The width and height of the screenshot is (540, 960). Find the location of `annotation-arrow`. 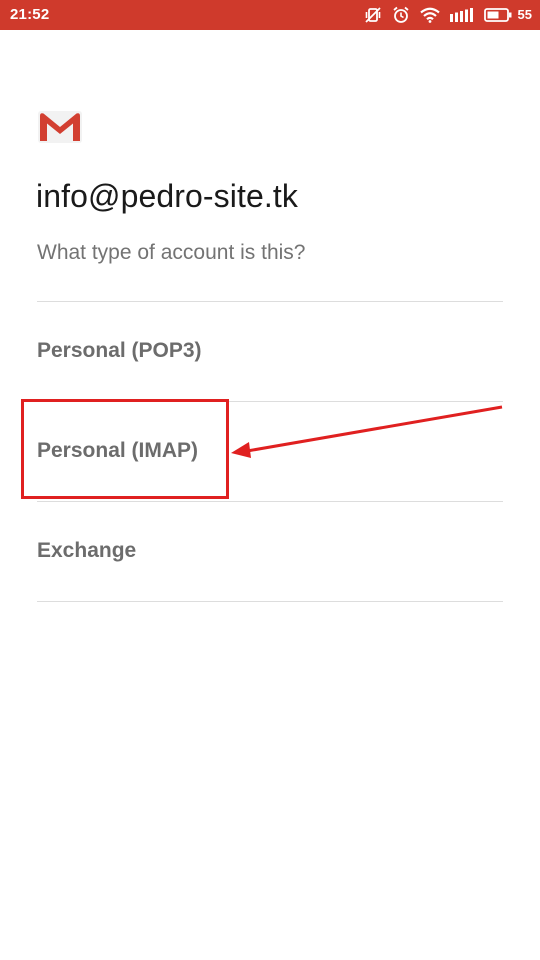

annotation-arrow is located at coordinates (367, 431).